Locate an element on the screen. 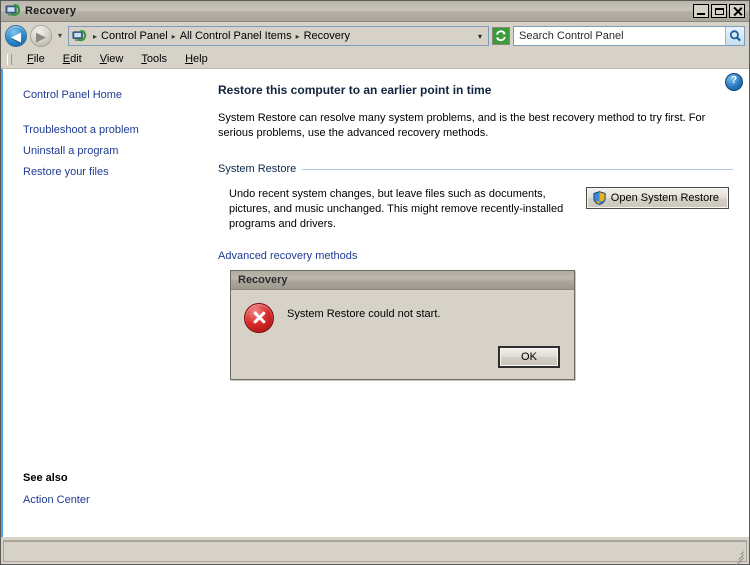 The width and height of the screenshot is (750, 565). menu-item-help: Help is located at coordinates (196, 59).